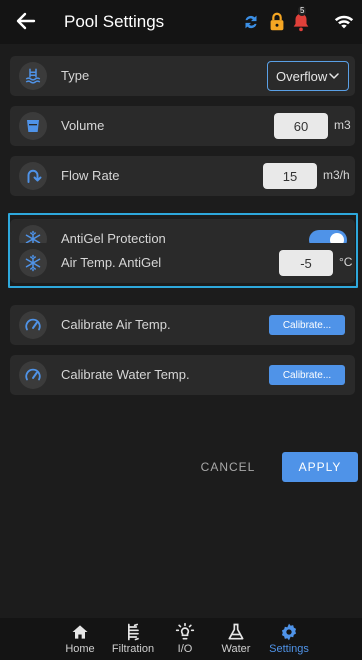  I want to click on pool-ladder-icon, so click(33, 76).